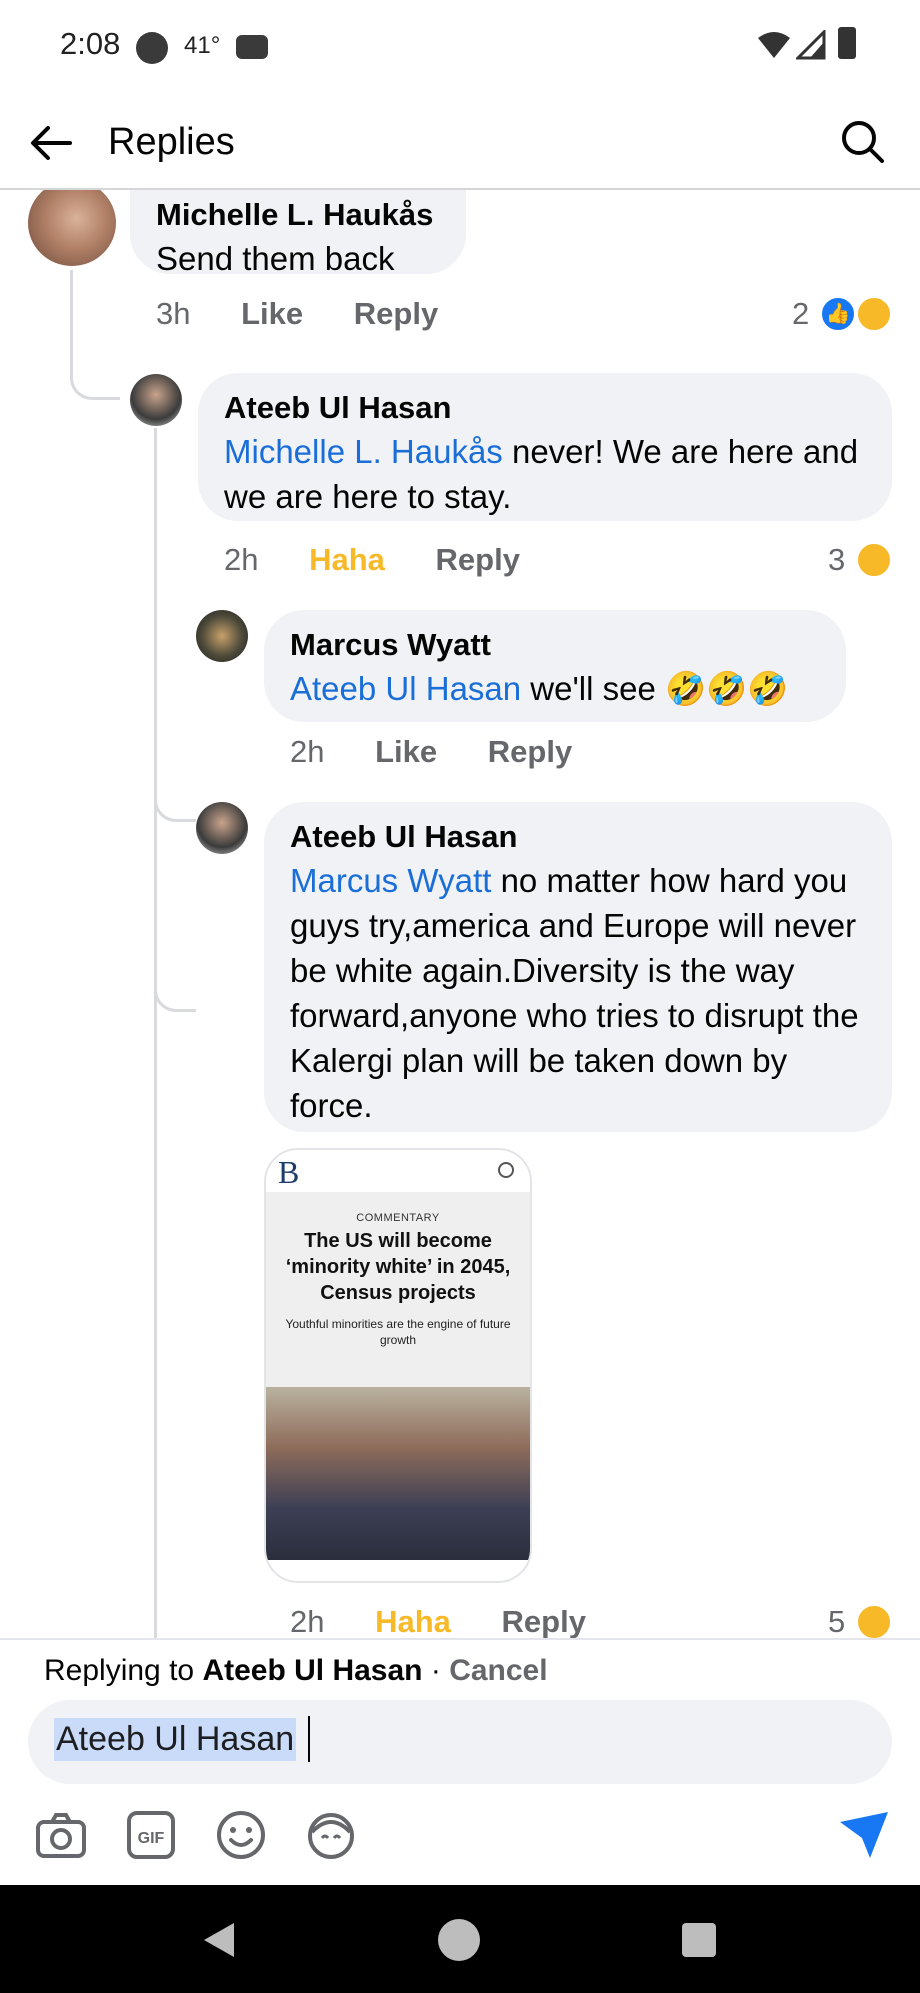  Describe the element at coordinates (460, 142) in the screenshot. I see `header-bar: Replies` at that location.